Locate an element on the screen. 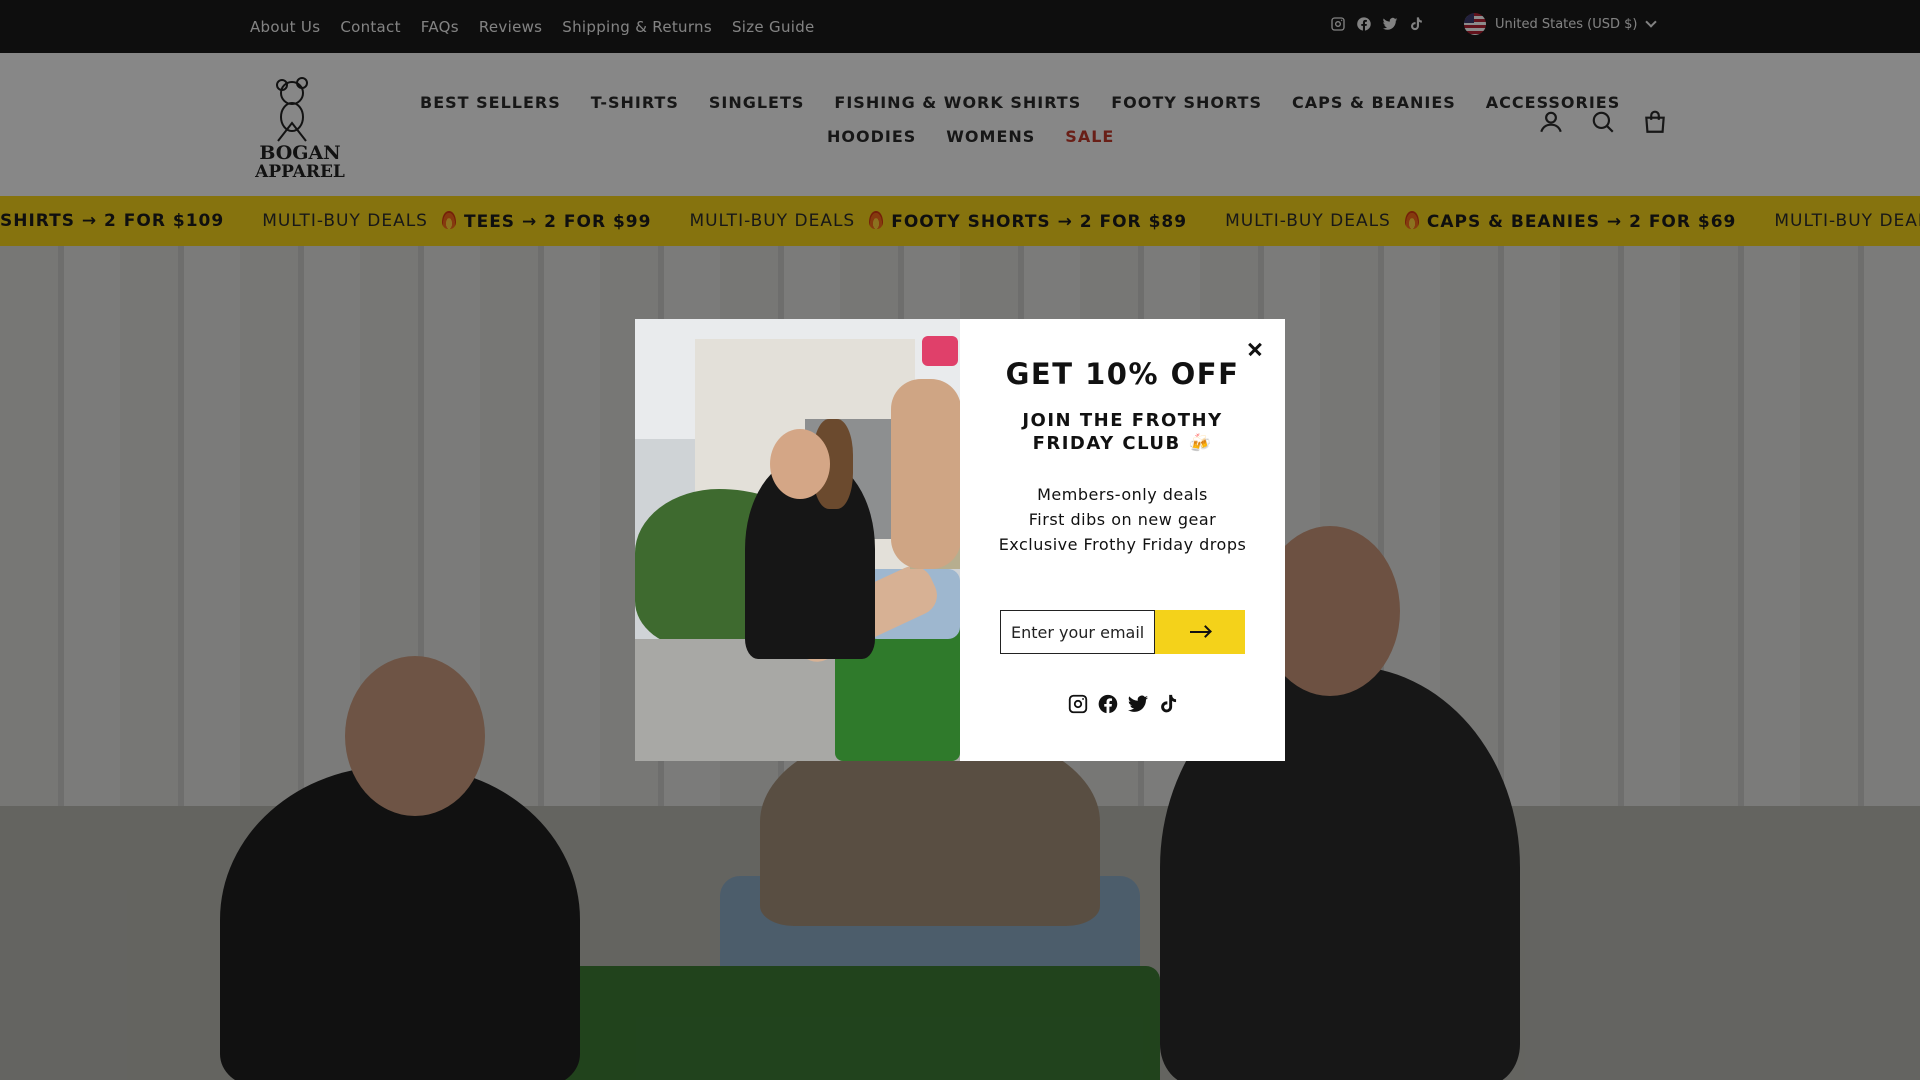 The image size is (1920, 1080). benefit-item: First dibs on new gear is located at coordinates (1122, 519).